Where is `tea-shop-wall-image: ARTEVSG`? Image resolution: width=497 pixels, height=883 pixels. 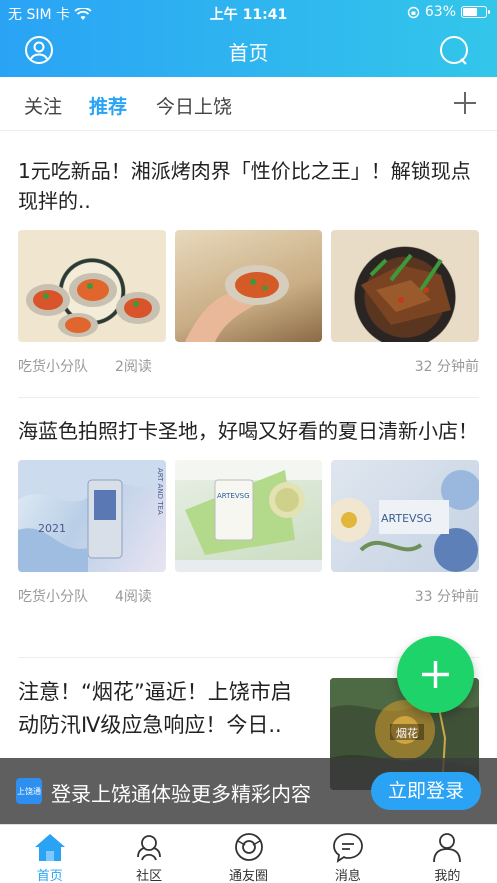 tea-shop-wall-image: ARTEVSG is located at coordinates (405, 516).